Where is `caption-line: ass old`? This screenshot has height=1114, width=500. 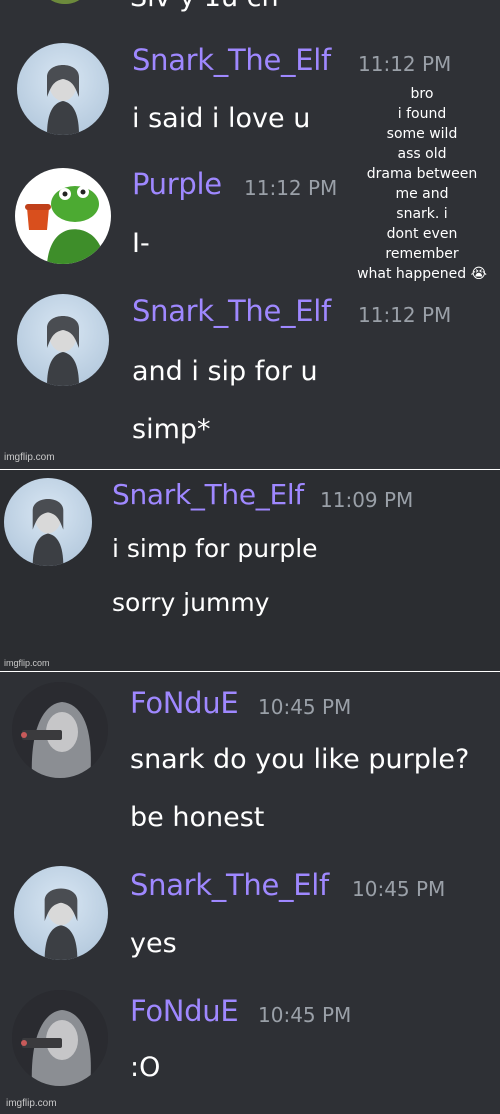 caption-line: ass old is located at coordinates (422, 154).